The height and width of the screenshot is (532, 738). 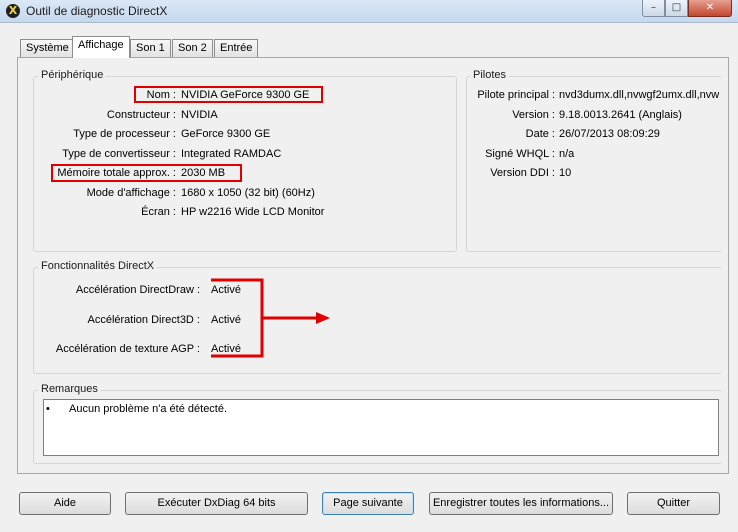 What do you see at coordinates (47, 48) in the screenshot?
I see `tab-systeme: Système` at bounding box center [47, 48].